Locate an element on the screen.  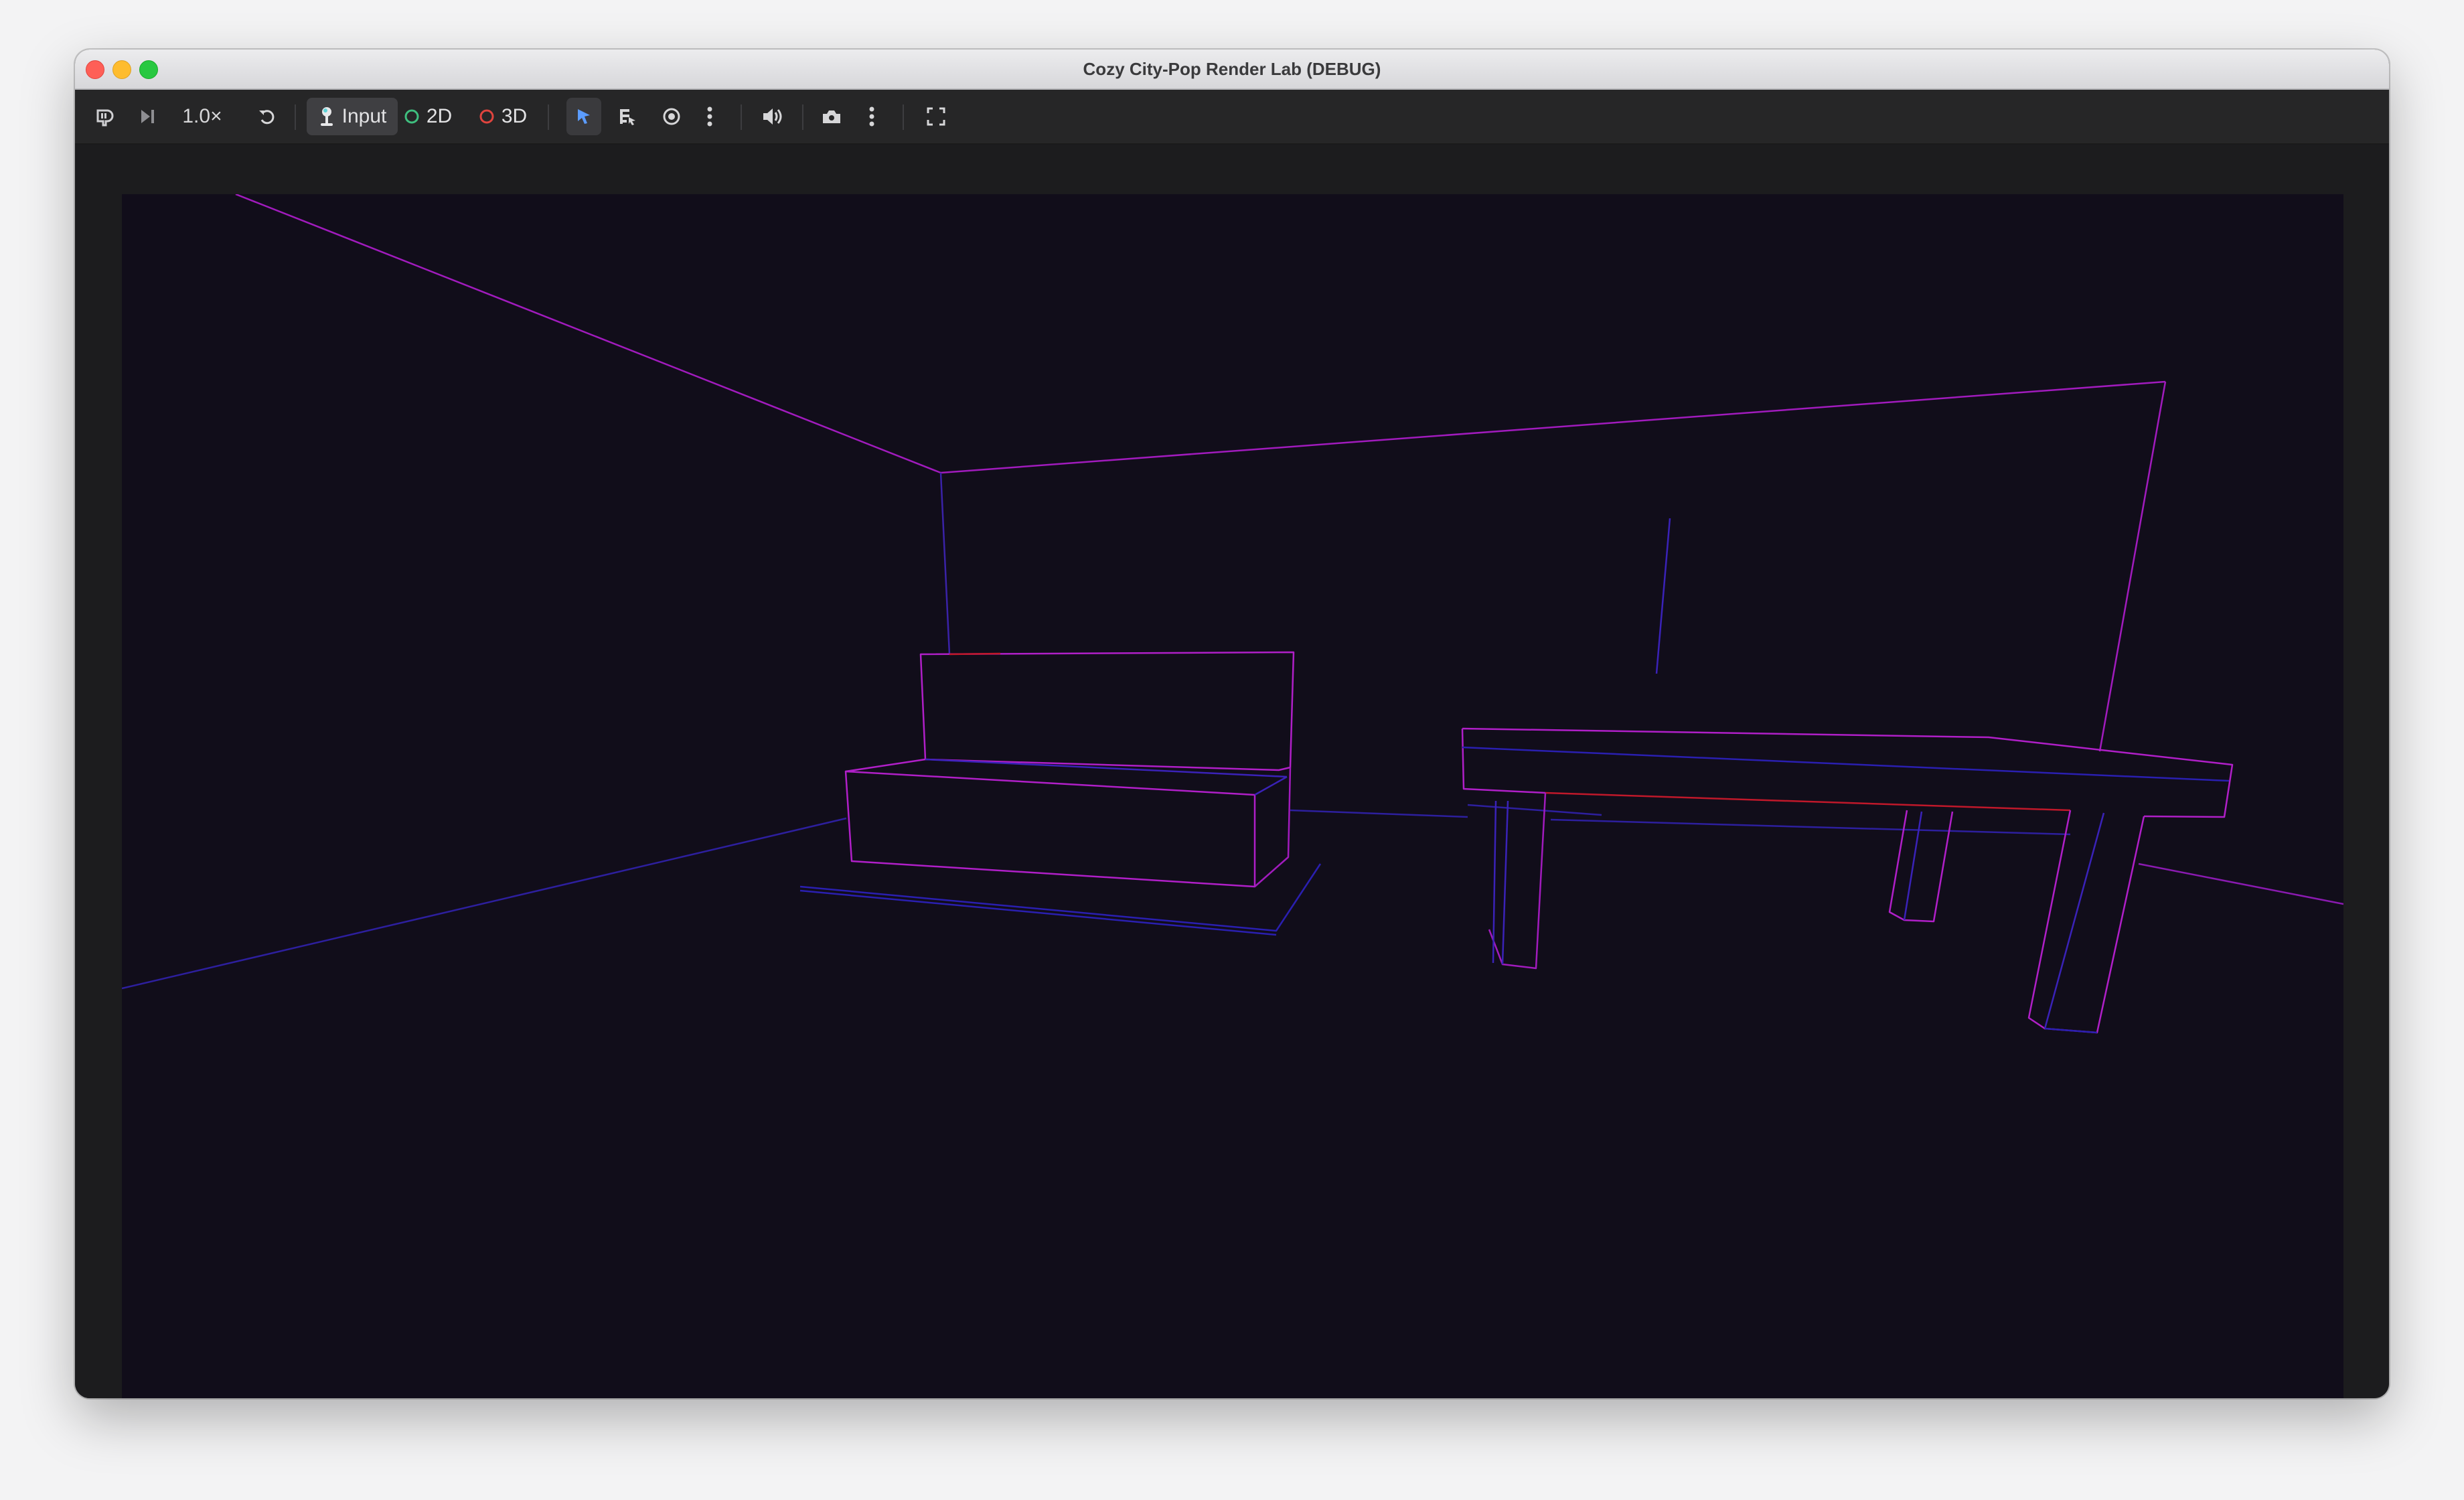
rotate-ccw-icon is located at coordinates (267, 117).